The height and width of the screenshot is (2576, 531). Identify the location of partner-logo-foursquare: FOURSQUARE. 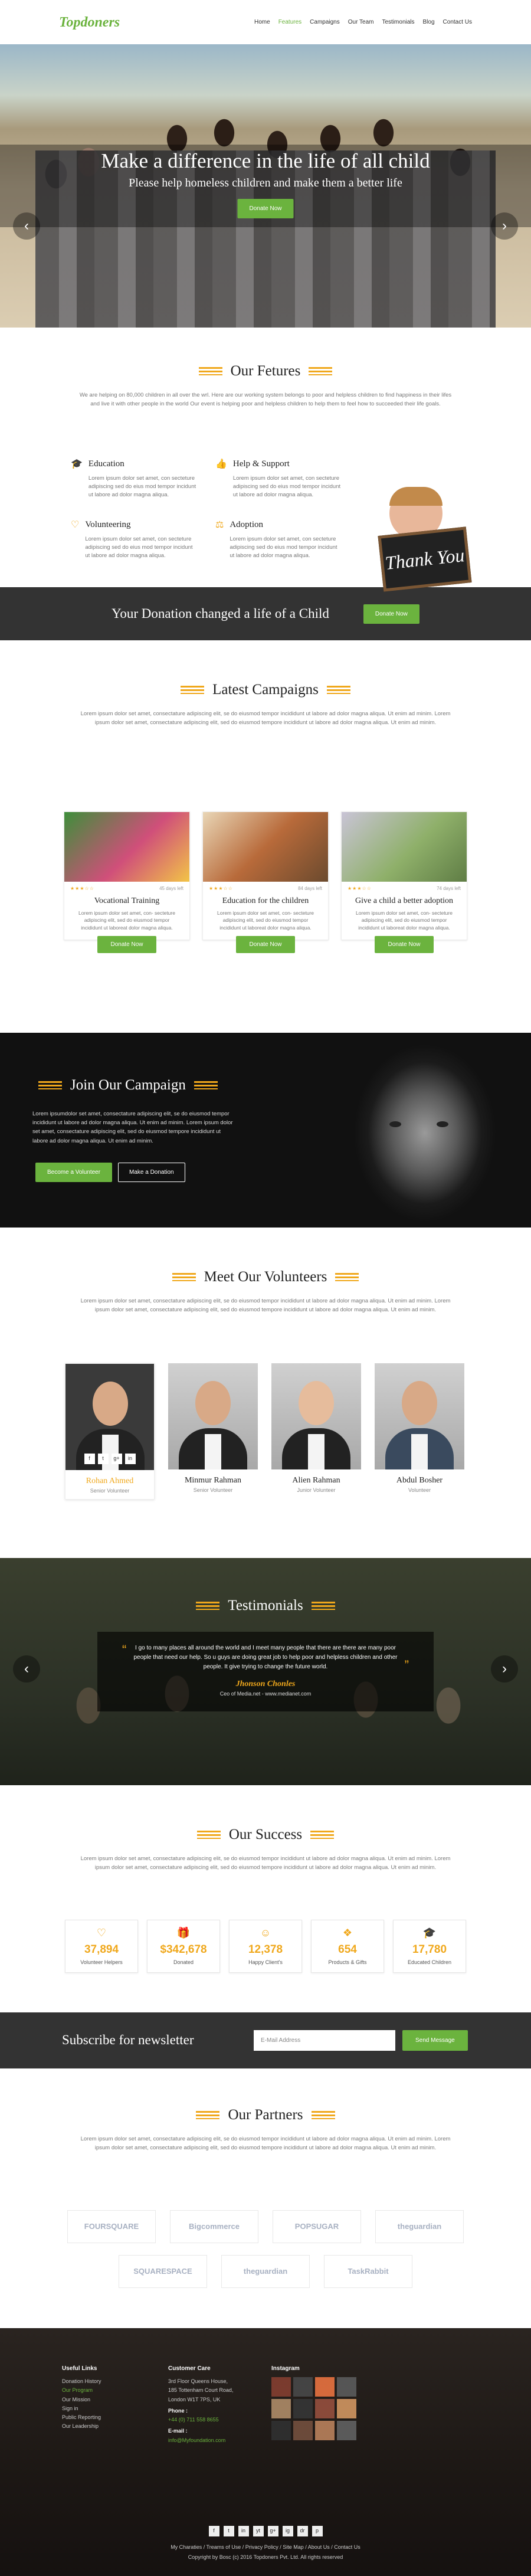
(111, 2226).